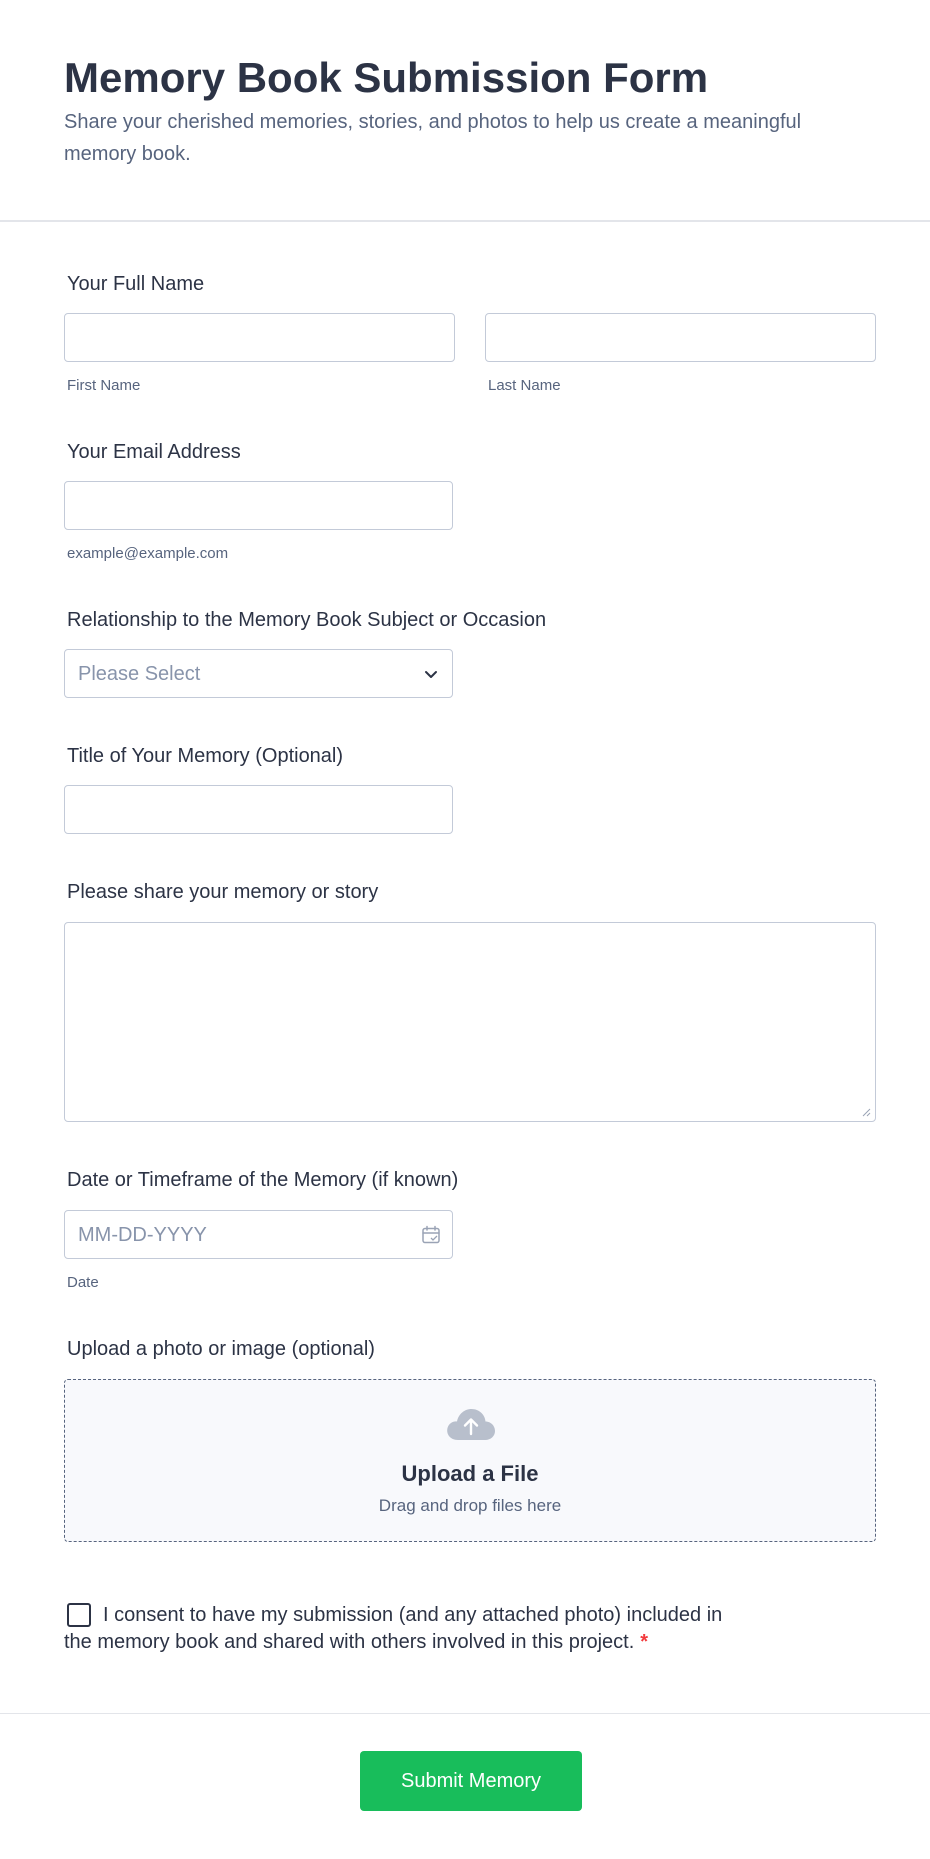 This screenshot has width=930, height=1859. I want to click on last-name-input, so click(680, 337).